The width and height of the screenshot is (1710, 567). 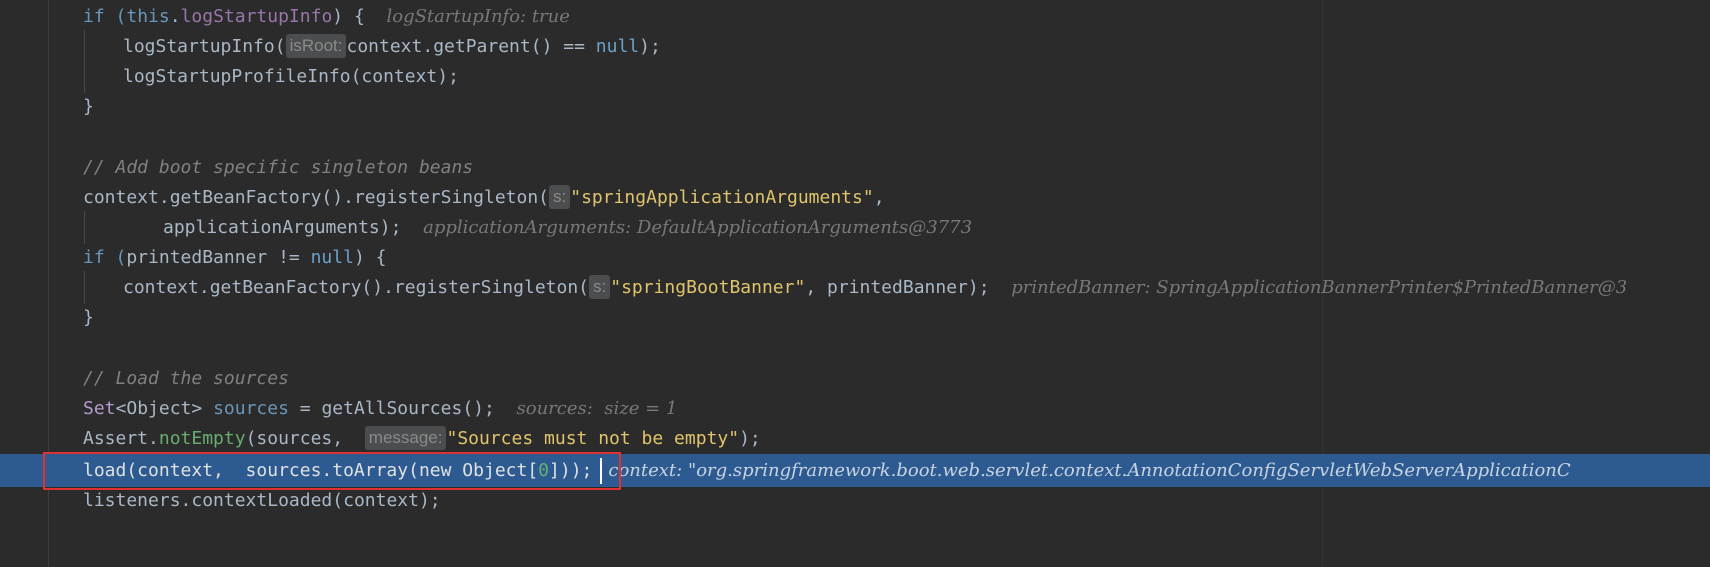 I want to click on call-contextLoaded: contextLoaded, so click(x=262, y=500).